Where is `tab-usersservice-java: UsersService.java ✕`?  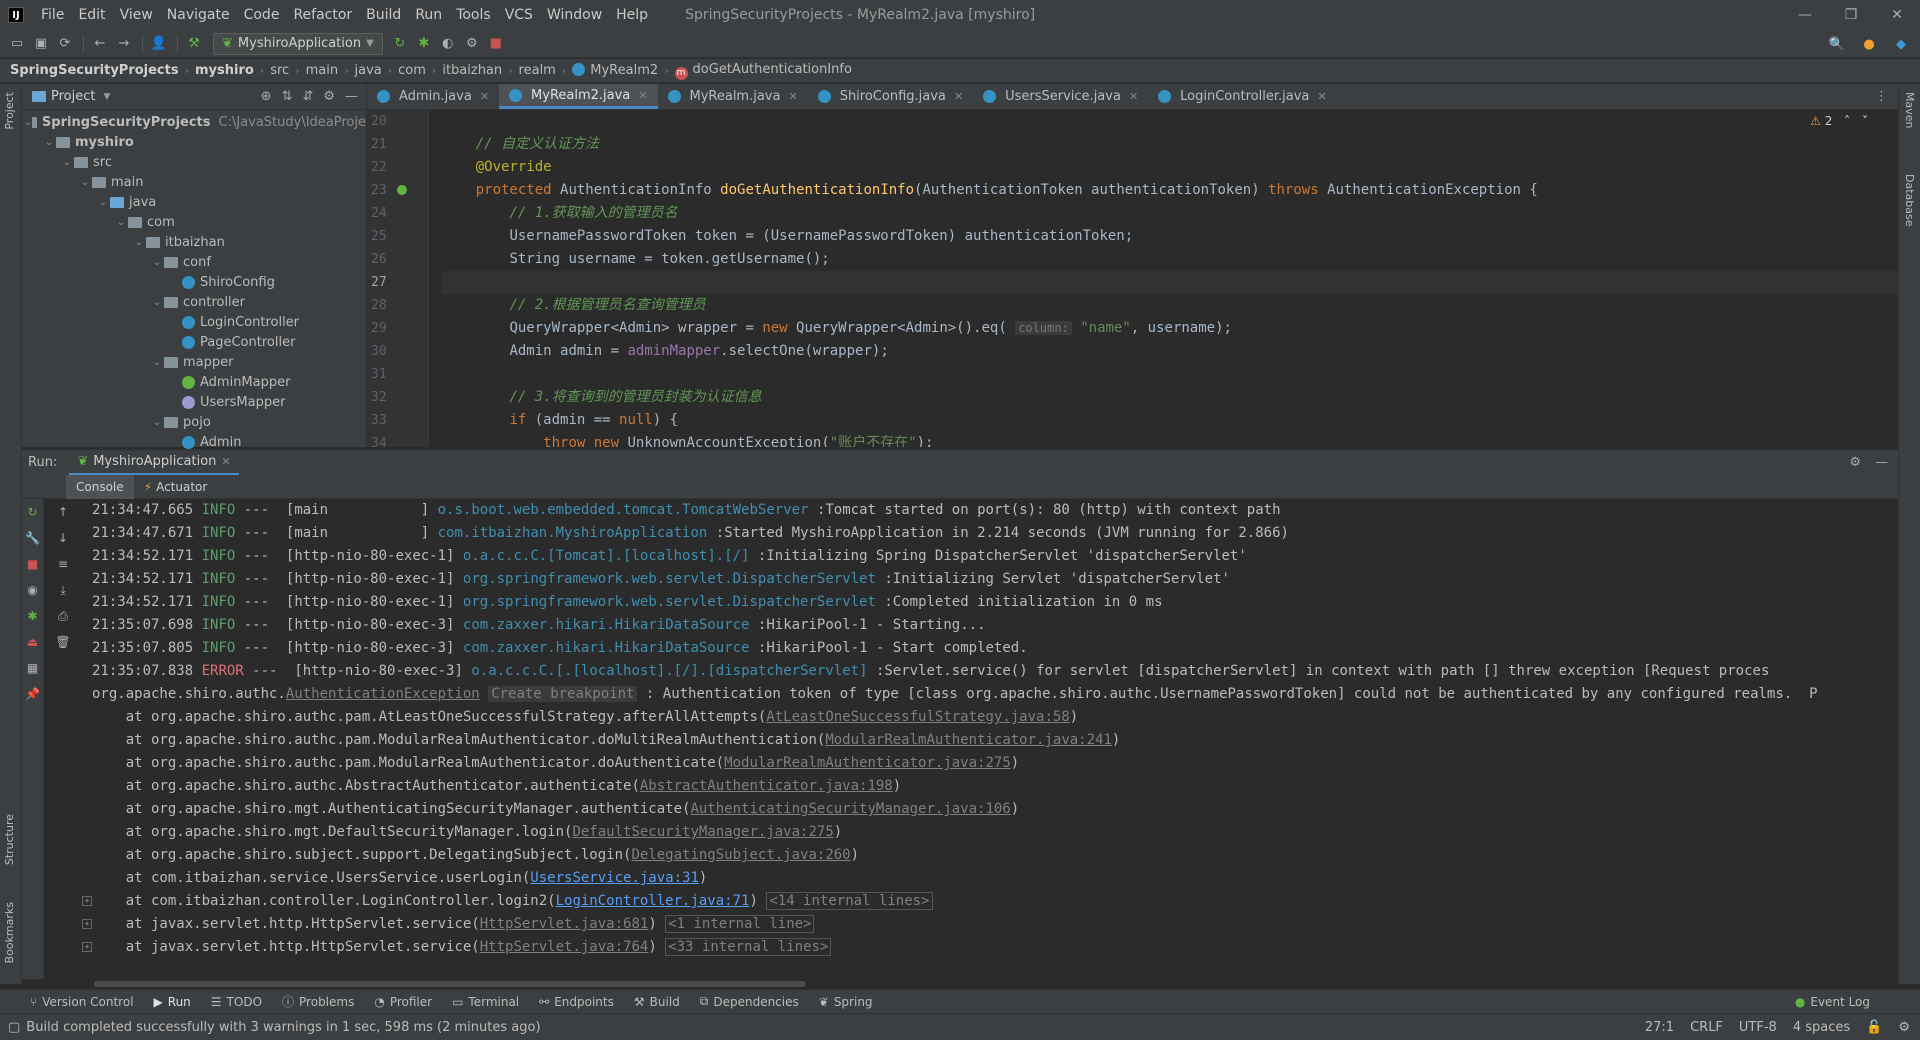
tab-usersservice-java: UsersService.java ✕ is located at coordinates (1060, 96).